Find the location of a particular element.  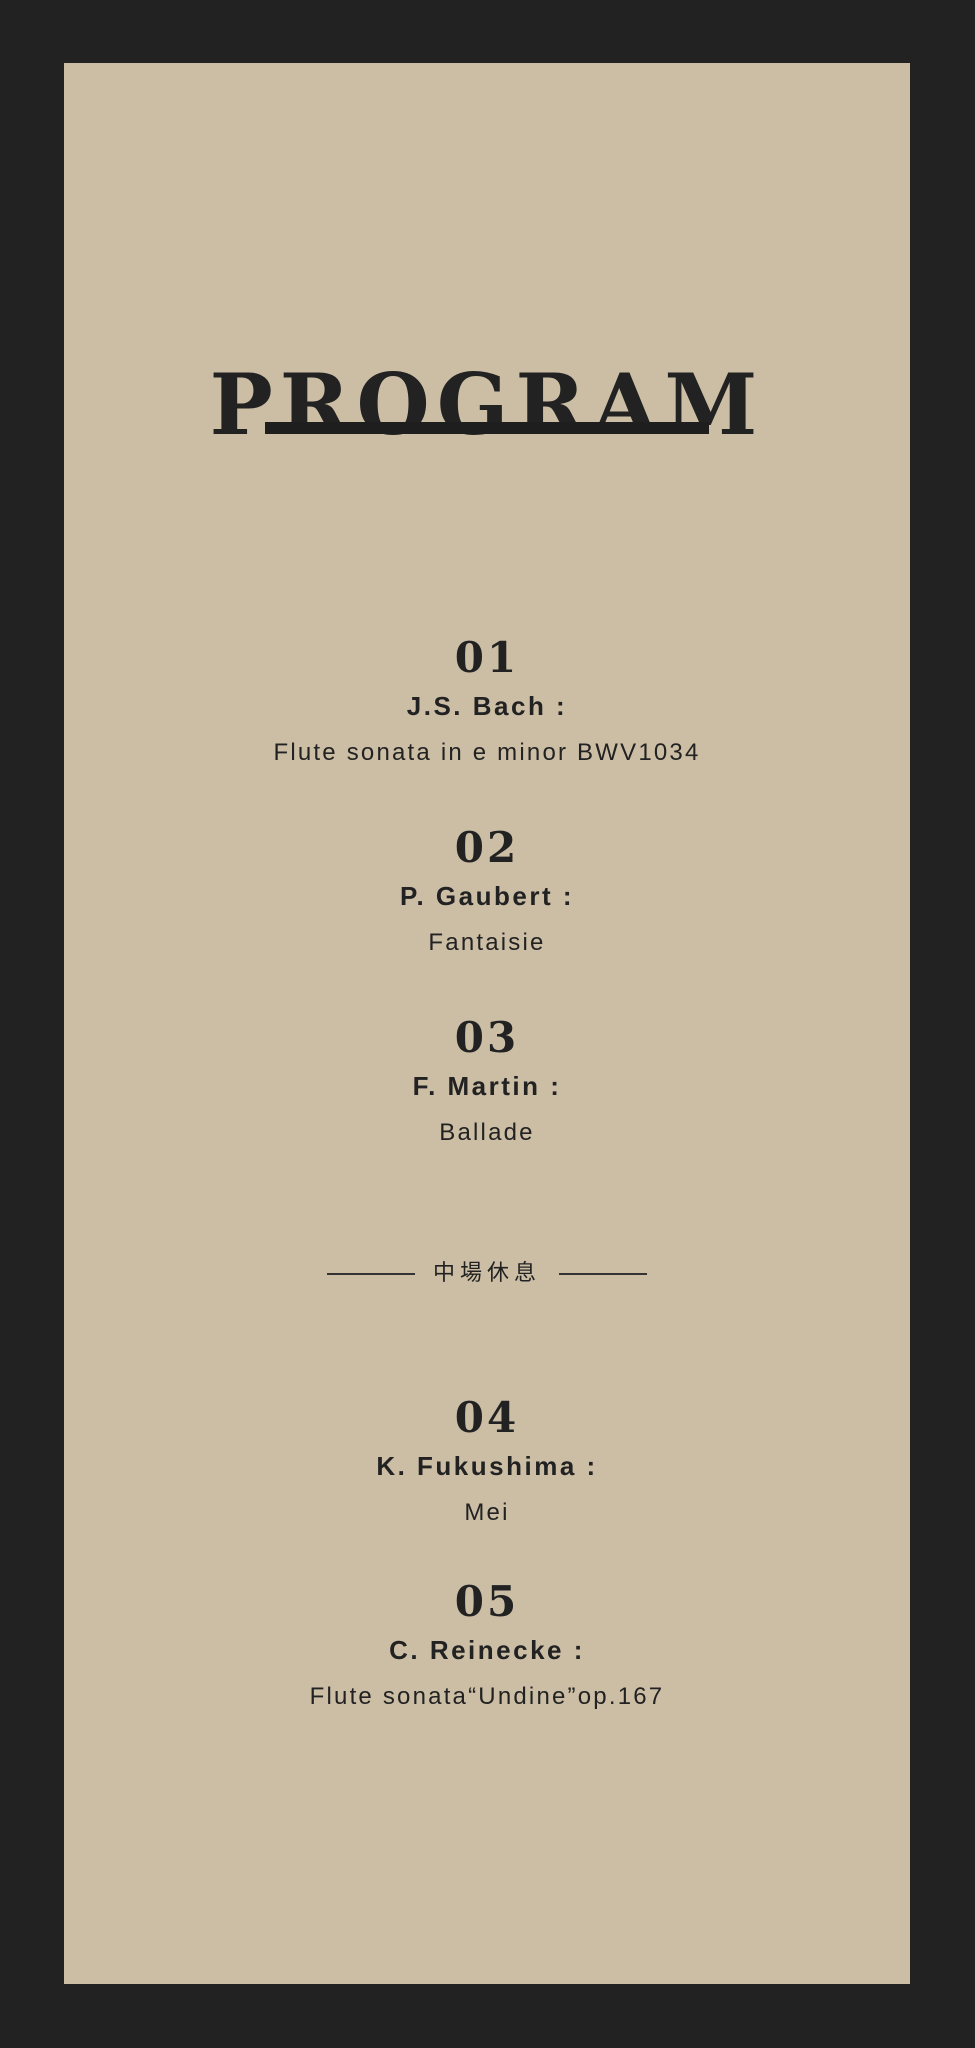

program-item-02: 02 P. Gaubert : Fantaisie is located at coordinates (487, 891).